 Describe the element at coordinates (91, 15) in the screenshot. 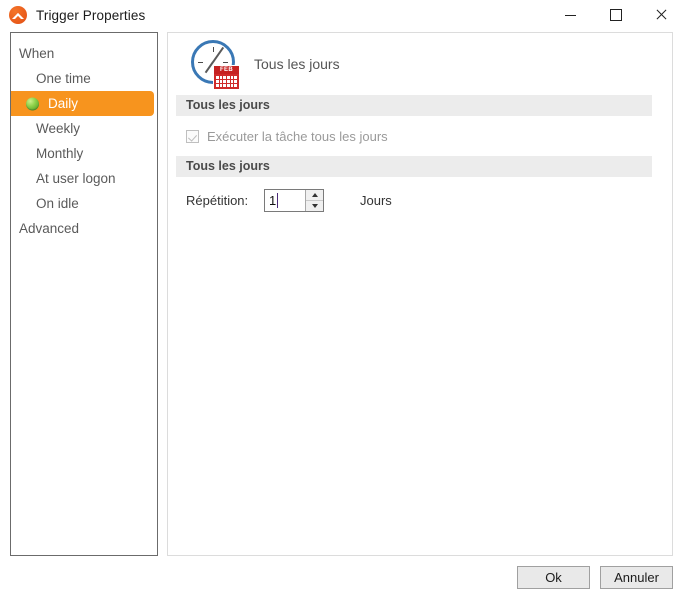

I see `window-title: Trigger Properties` at that location.